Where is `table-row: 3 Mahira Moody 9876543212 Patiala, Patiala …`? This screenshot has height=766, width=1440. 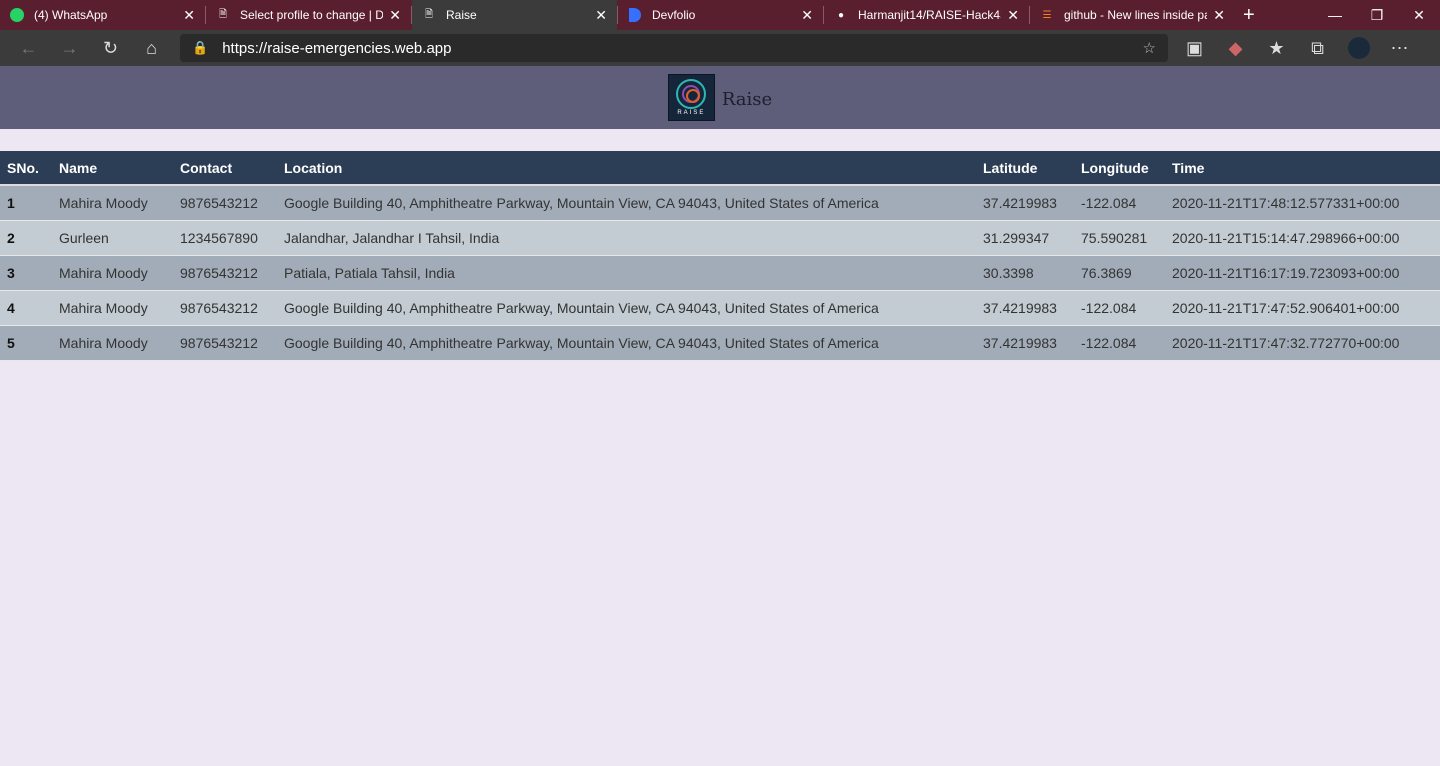 table-row: 3 Mahira Moody 9876543212 Patiala, Patiala … is located at coordinates (720, 273).